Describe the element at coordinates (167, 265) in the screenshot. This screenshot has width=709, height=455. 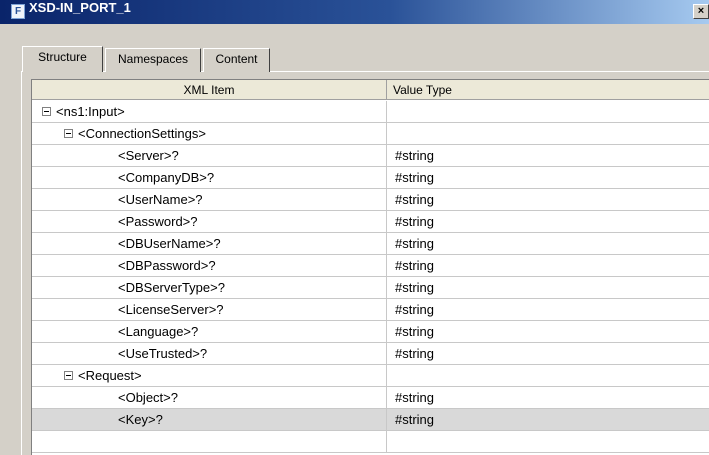
I see `xml-item-label: <DBPassword>?` at that location.